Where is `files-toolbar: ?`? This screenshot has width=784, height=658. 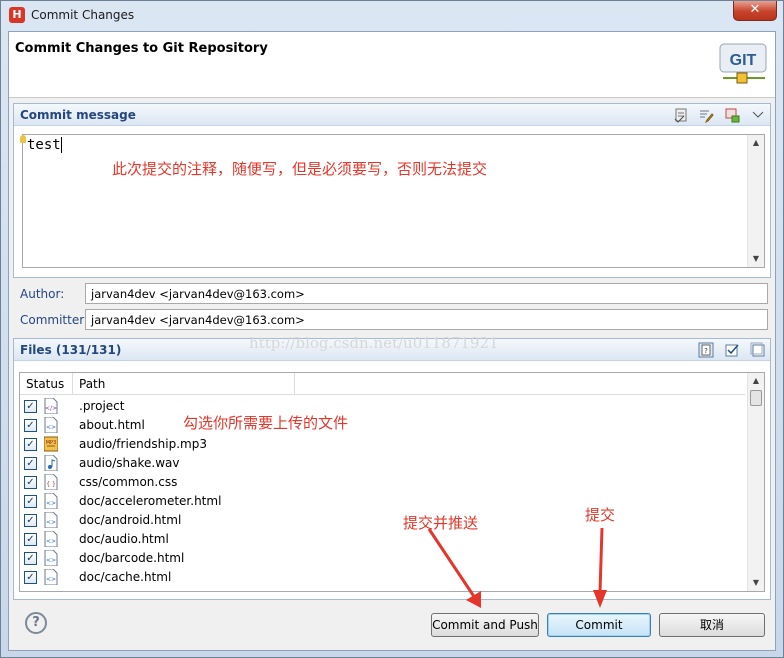 files-toolbar: ? is located at coordinates (729, 350).